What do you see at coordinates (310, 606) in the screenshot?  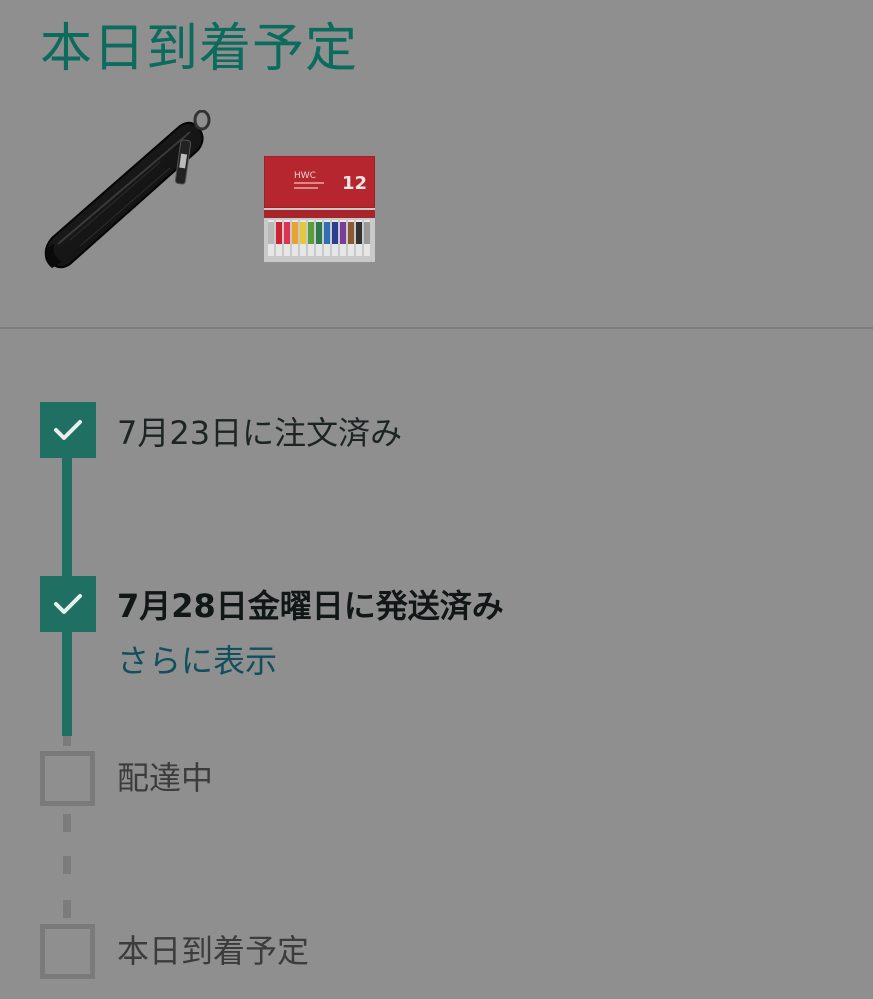 I see `step-shipped-label: 7月28日金曜日に発送済み` at bounding box center [310, 606].